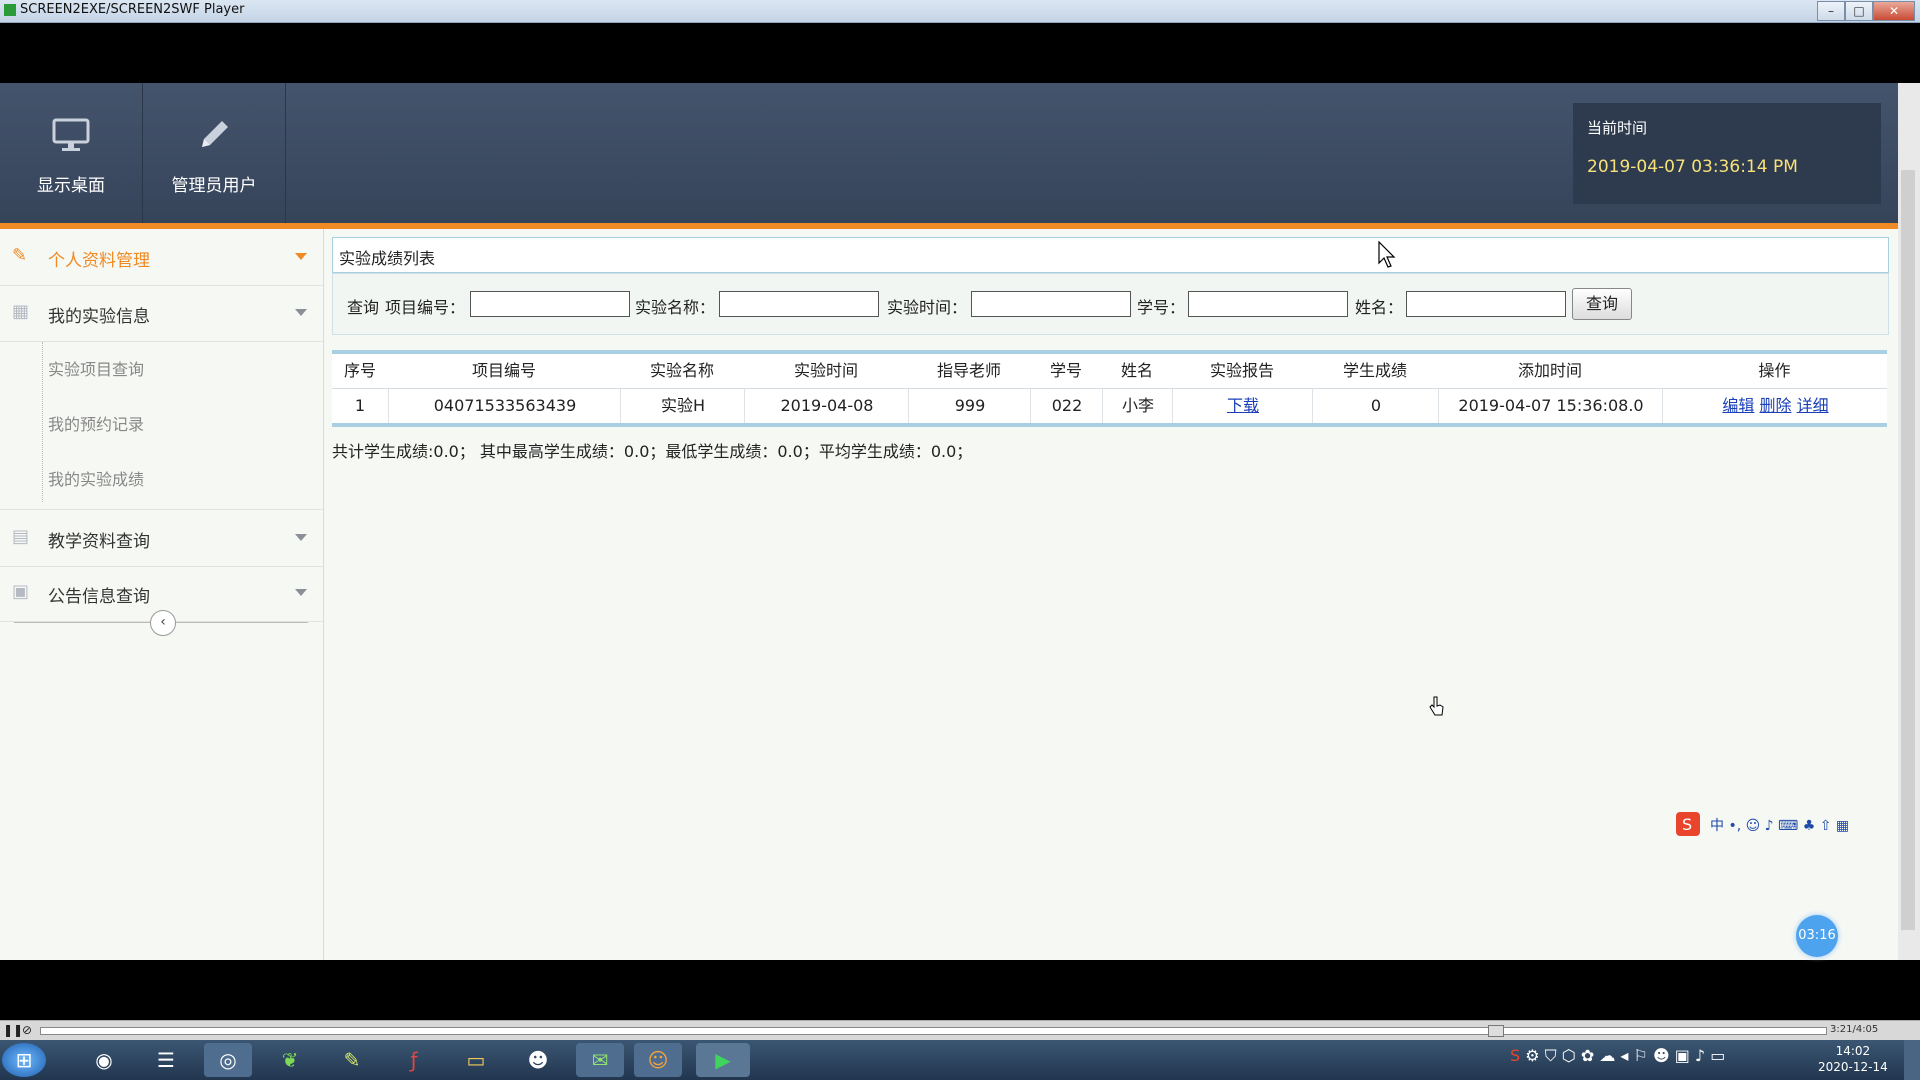 The height and width of the screenshot is (1080, 1920). I want to click on pause-icon: ❚❚, so click(13, 1030).